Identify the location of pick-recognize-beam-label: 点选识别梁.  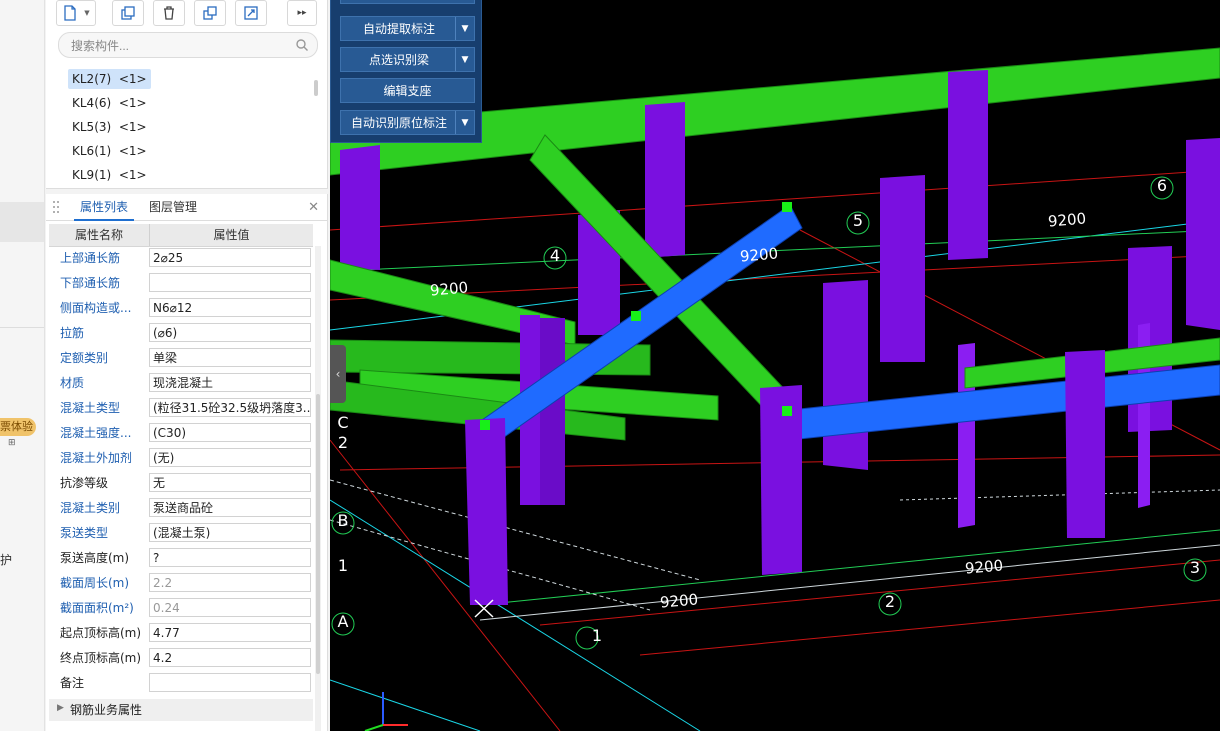
(398, 60).